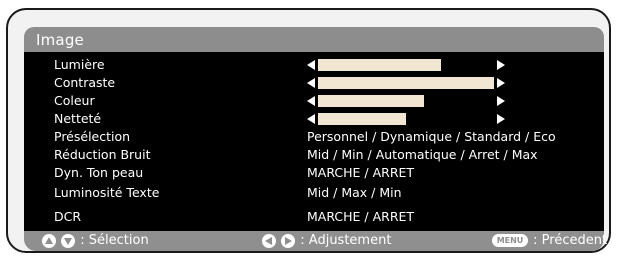 Image resolution: width=619 pixels, height=261 pixels. I want to click on menu-row-brightness: Lumière, so click(314, 65).